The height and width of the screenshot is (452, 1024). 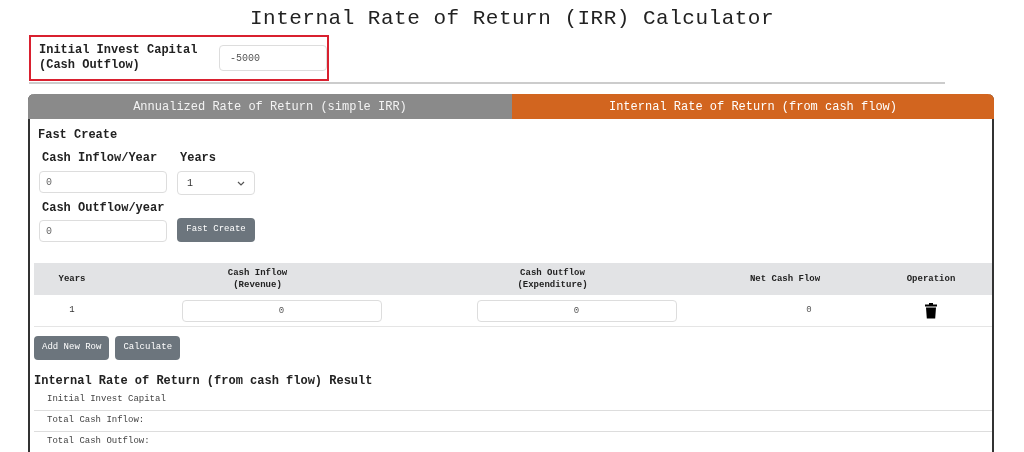 I want to click on table-cell-text: 1, so click(x=72, y=310).